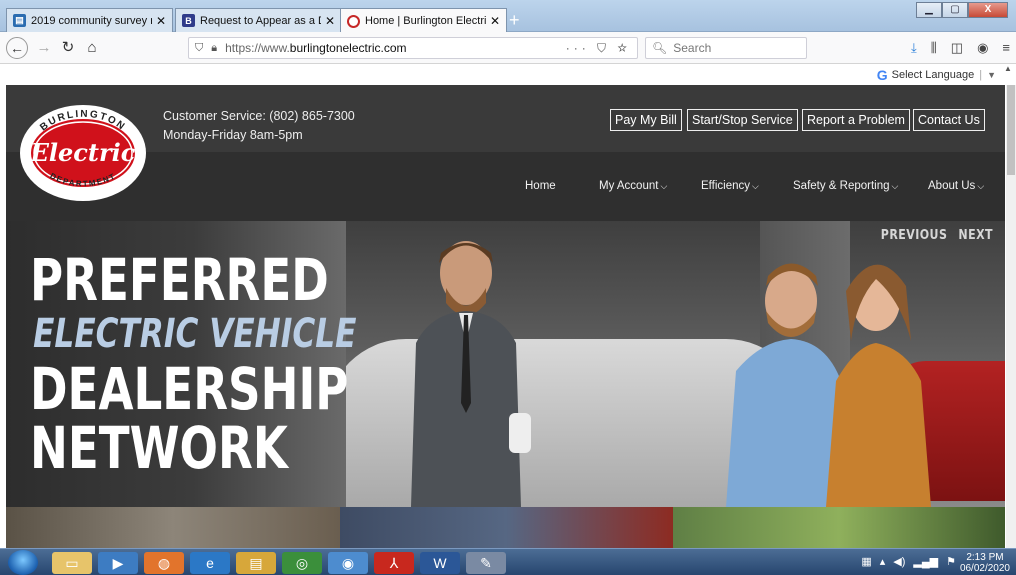 This screenshot has height=575, width=1016. I want to click on home-icon: ⌂, so click(92, 48).